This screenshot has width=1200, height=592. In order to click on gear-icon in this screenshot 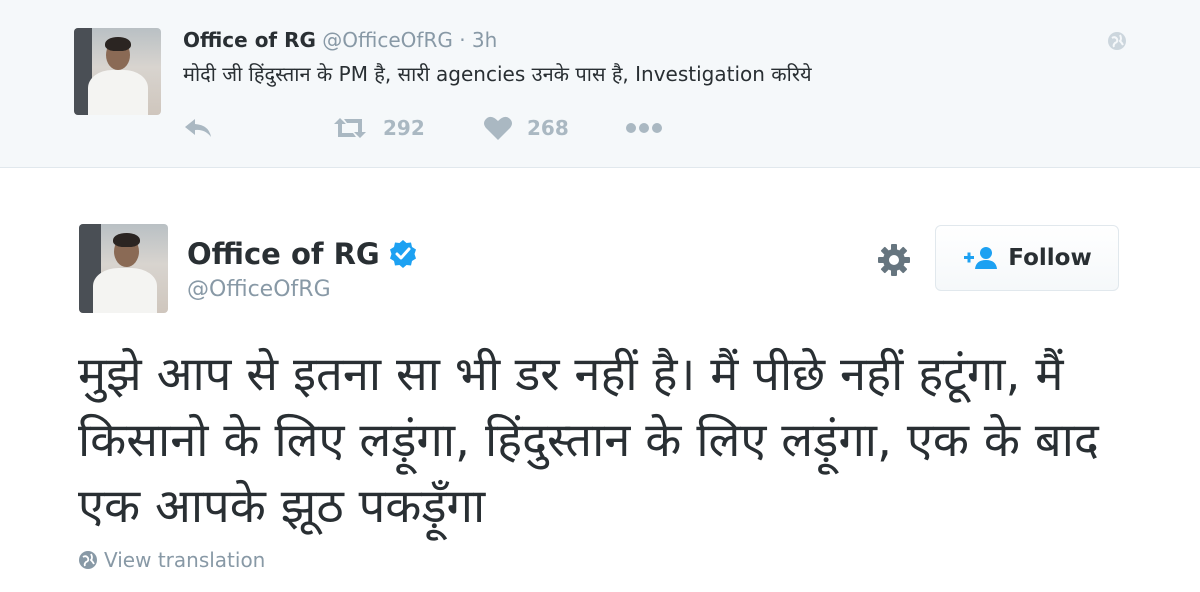, I will do `click(894, 260)`.